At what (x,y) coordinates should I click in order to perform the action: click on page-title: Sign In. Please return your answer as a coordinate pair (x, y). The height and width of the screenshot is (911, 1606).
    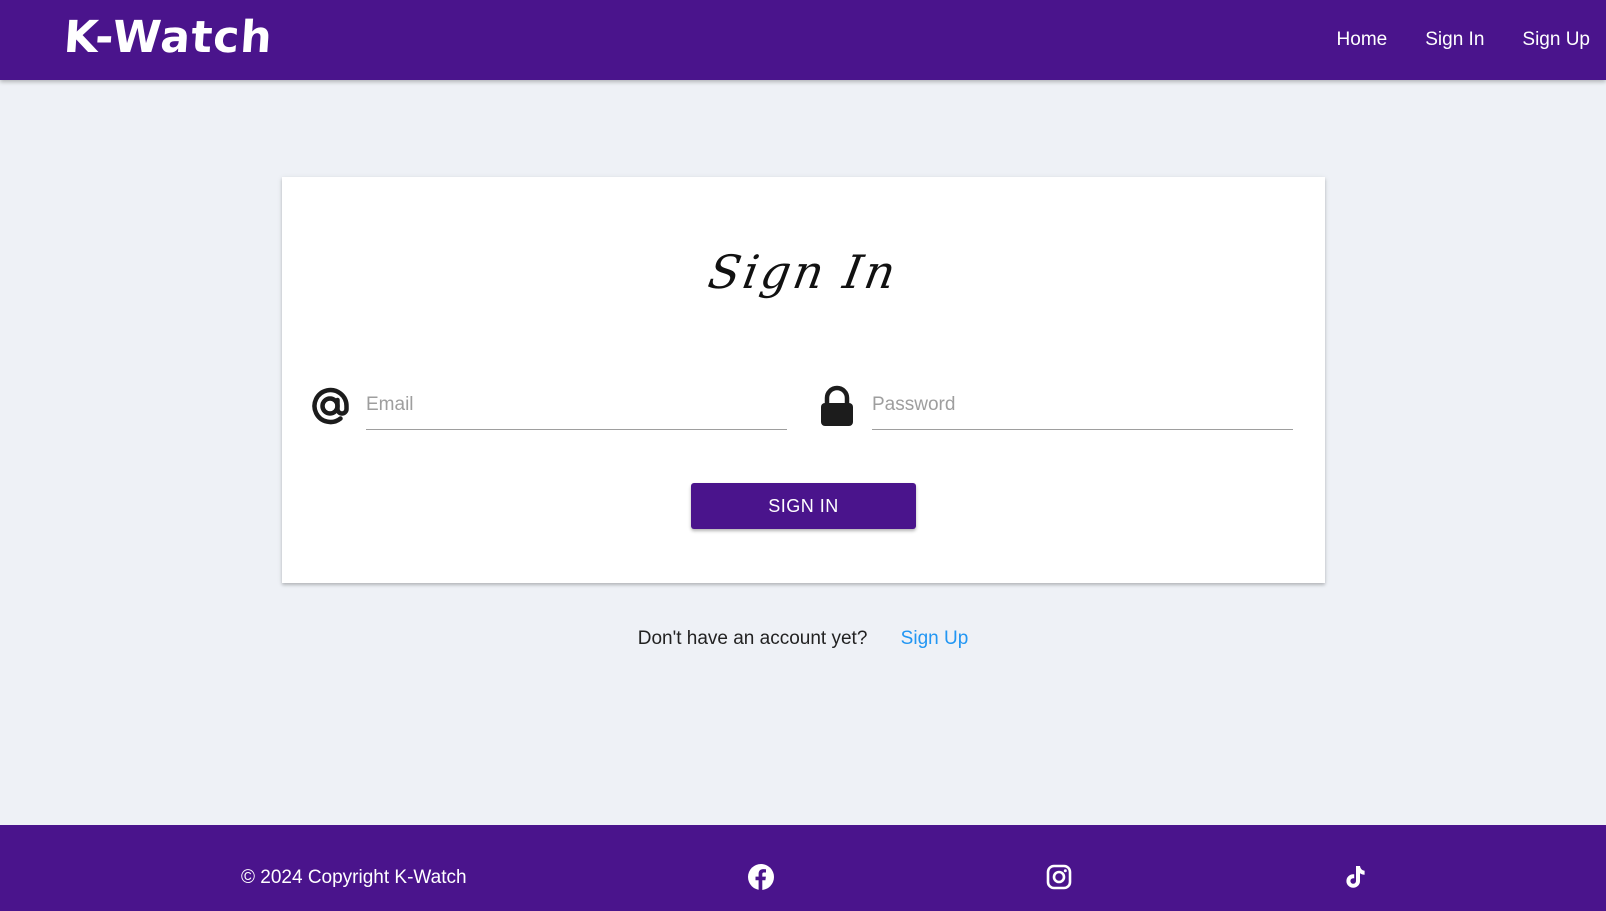
    Looking at the image, I should click on (803, 272).